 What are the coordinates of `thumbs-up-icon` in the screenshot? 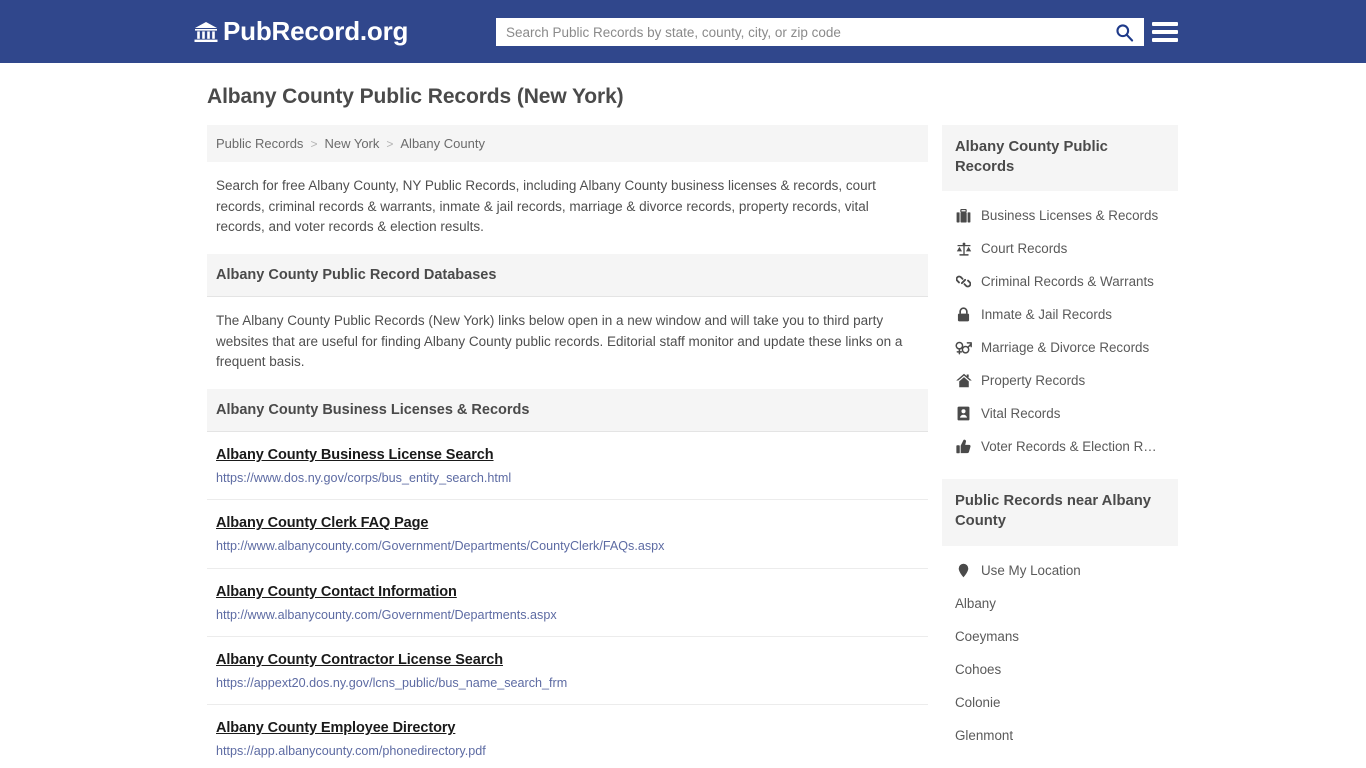 It's located at (963, 446).